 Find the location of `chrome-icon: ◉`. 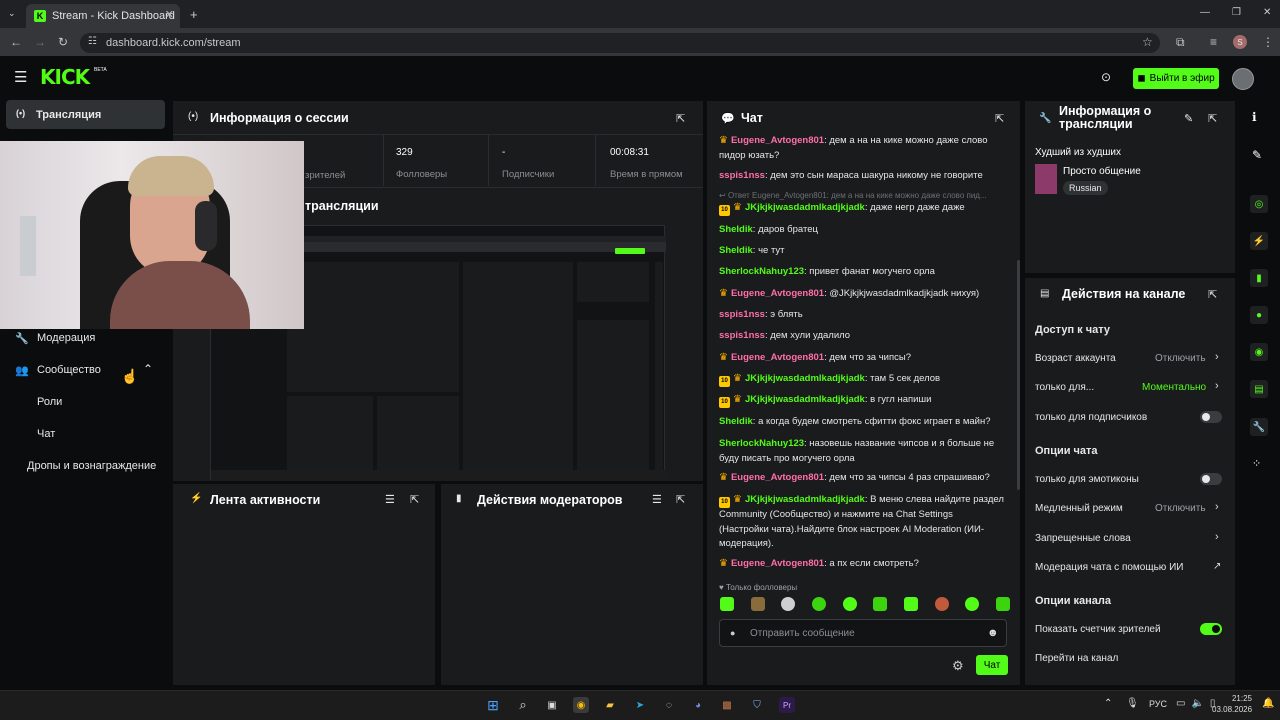

chrome-icon: ◉ is located at coordinates (581, 705).